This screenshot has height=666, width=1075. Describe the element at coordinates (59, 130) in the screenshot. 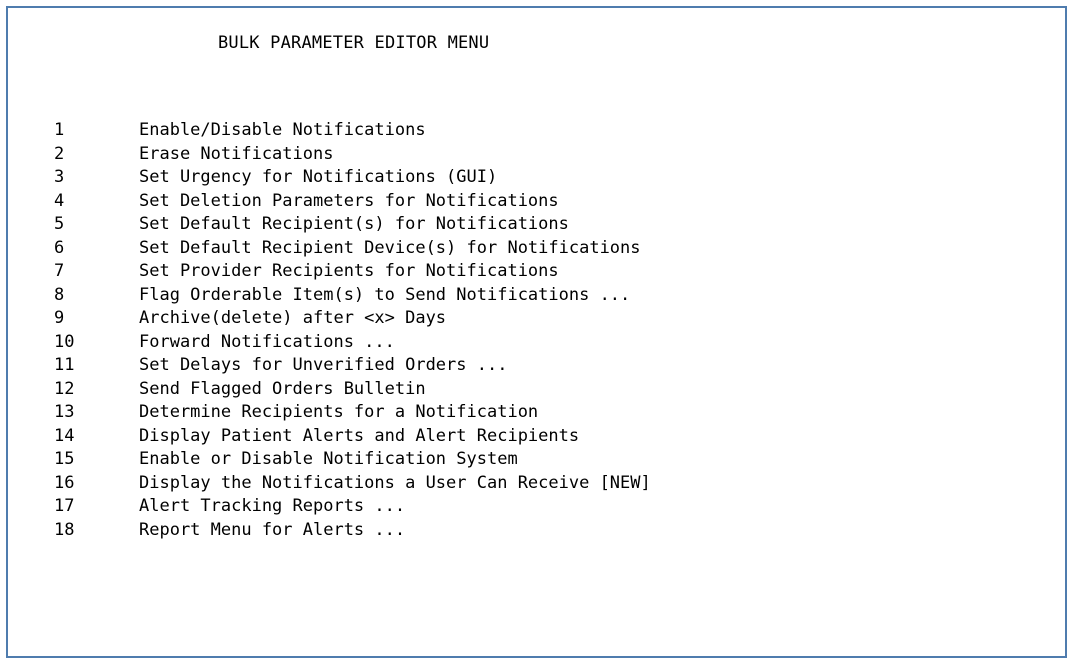

I see `menu-item-number: 1` at that location.